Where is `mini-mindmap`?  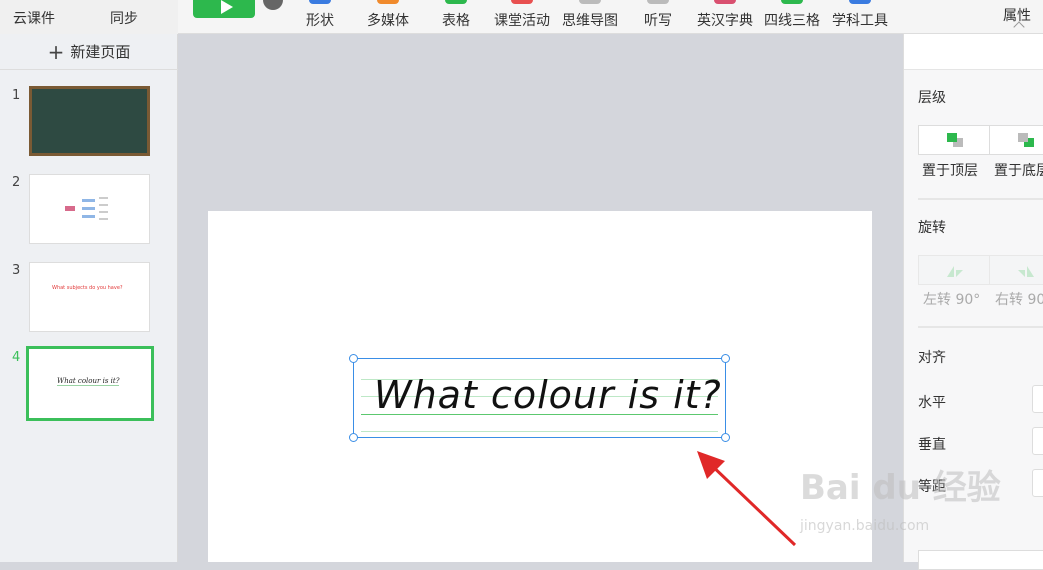
mini-mindmap is located at coordinates (90, 210).